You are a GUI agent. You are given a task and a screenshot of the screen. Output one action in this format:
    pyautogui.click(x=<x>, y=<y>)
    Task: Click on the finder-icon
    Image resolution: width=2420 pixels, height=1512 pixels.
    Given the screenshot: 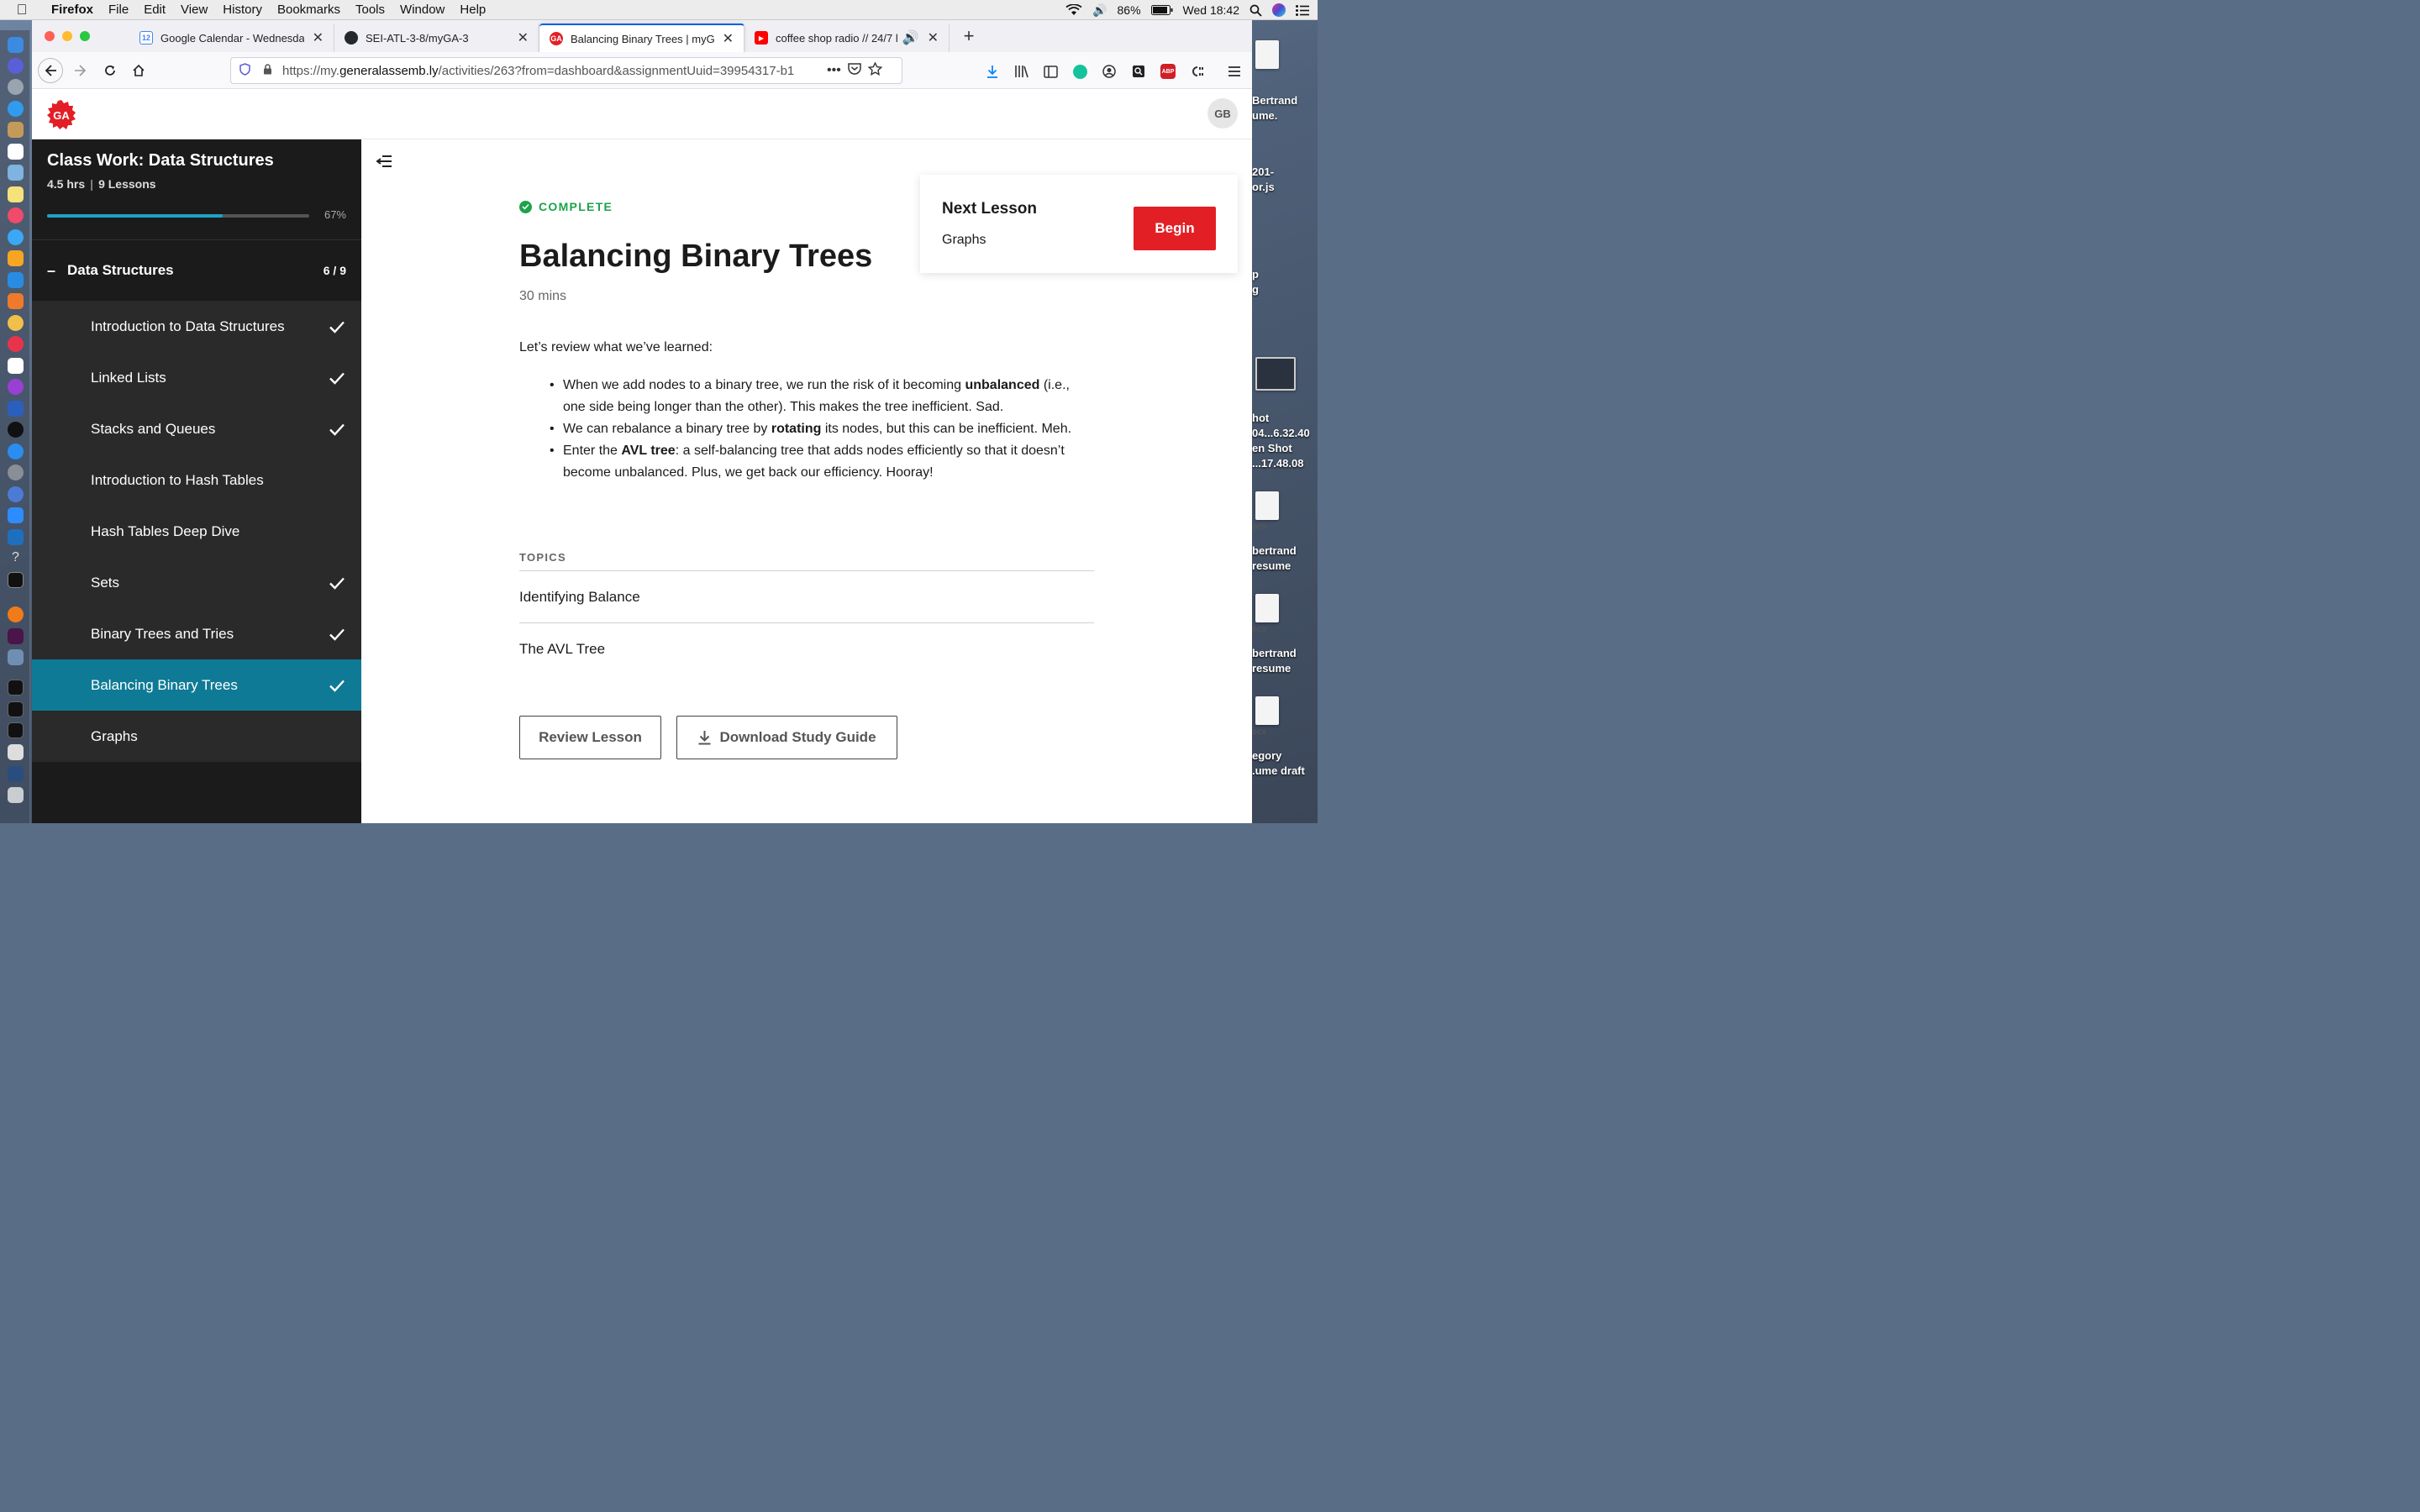 What is the action you would take?
    pyautogui.click(x=16, y=45)
    